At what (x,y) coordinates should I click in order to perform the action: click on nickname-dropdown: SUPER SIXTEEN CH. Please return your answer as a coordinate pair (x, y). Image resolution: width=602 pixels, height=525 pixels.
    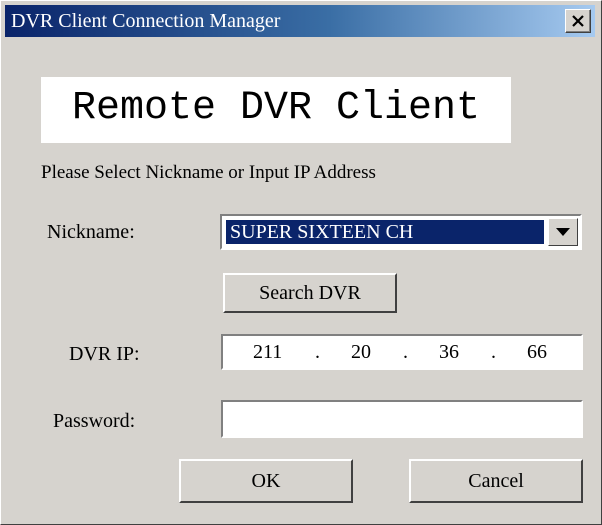
    Looking at the image, I should click on (401, 232).